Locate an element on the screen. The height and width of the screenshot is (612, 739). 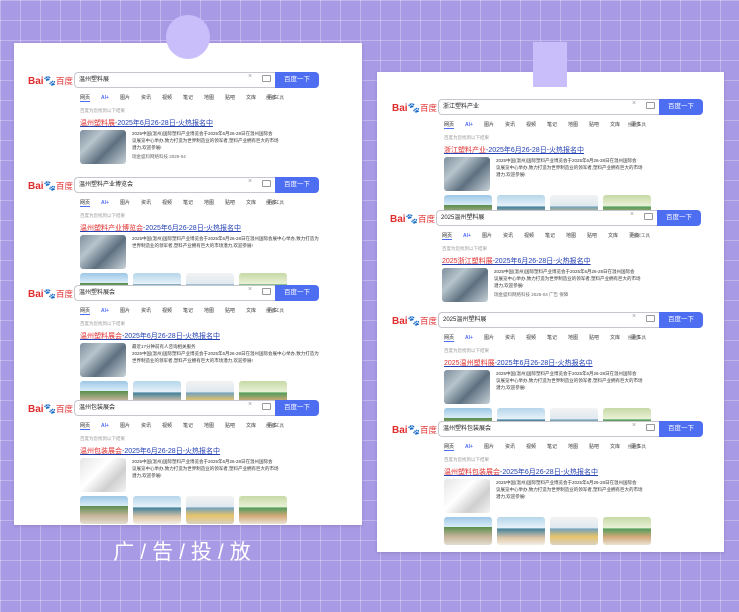
result-title-link: 温州包装展会-2025年6月26-28日-火热报名中 is located at coordinates (150, 451).